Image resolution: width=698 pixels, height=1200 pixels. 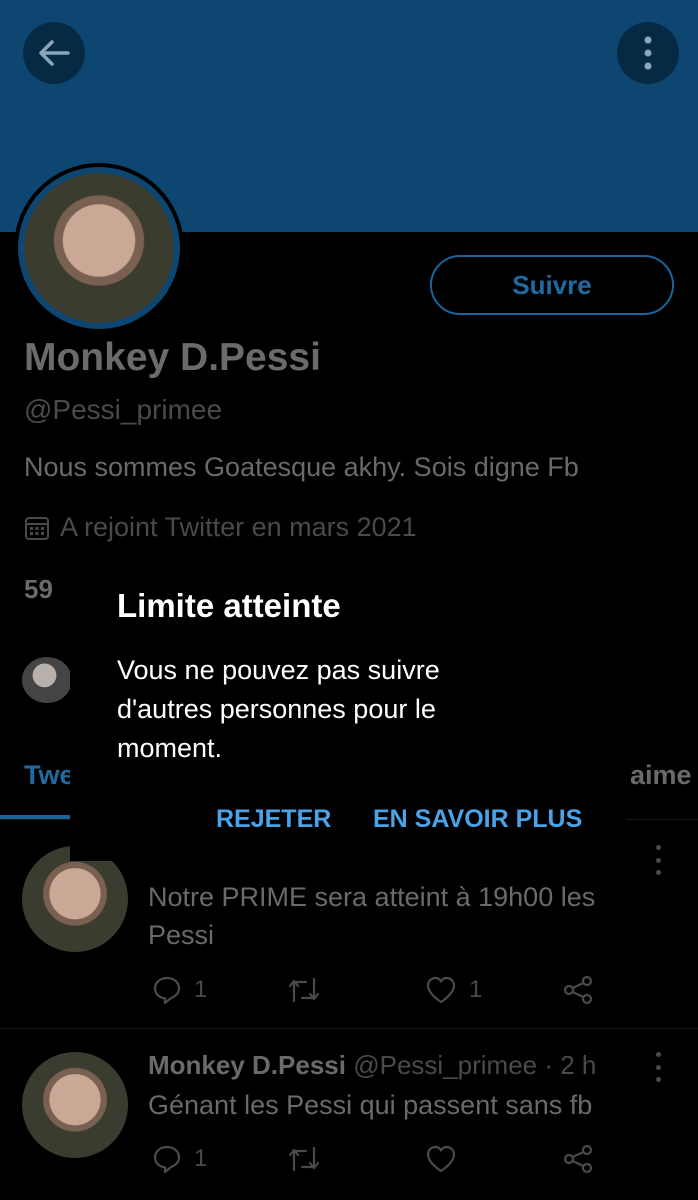 I want to click on joined-text: A rejoint Twitter en mars 2021, so click(x=238, y=527).